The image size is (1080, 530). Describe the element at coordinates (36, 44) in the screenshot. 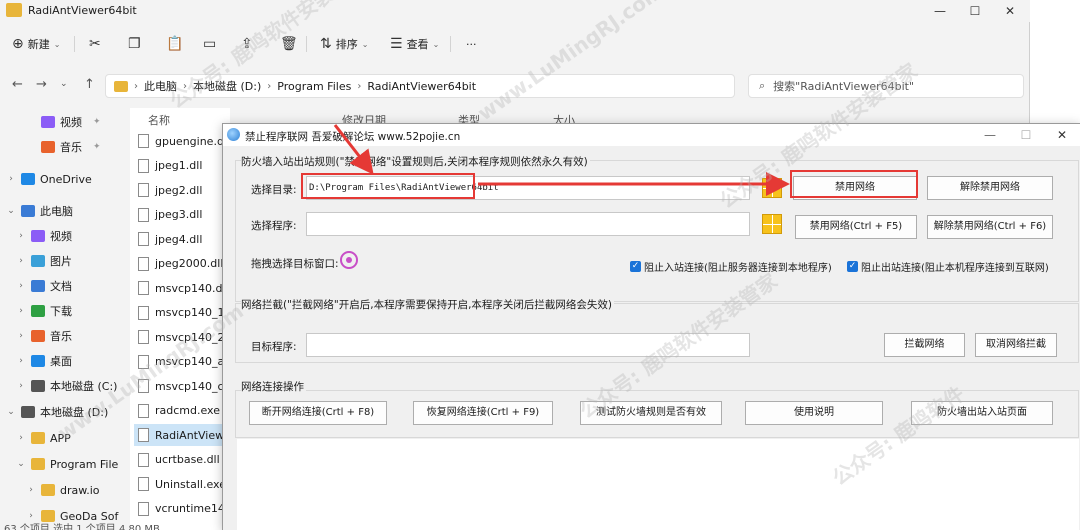

I see `new-button: ⊕ 新建 ⌄` at that location.